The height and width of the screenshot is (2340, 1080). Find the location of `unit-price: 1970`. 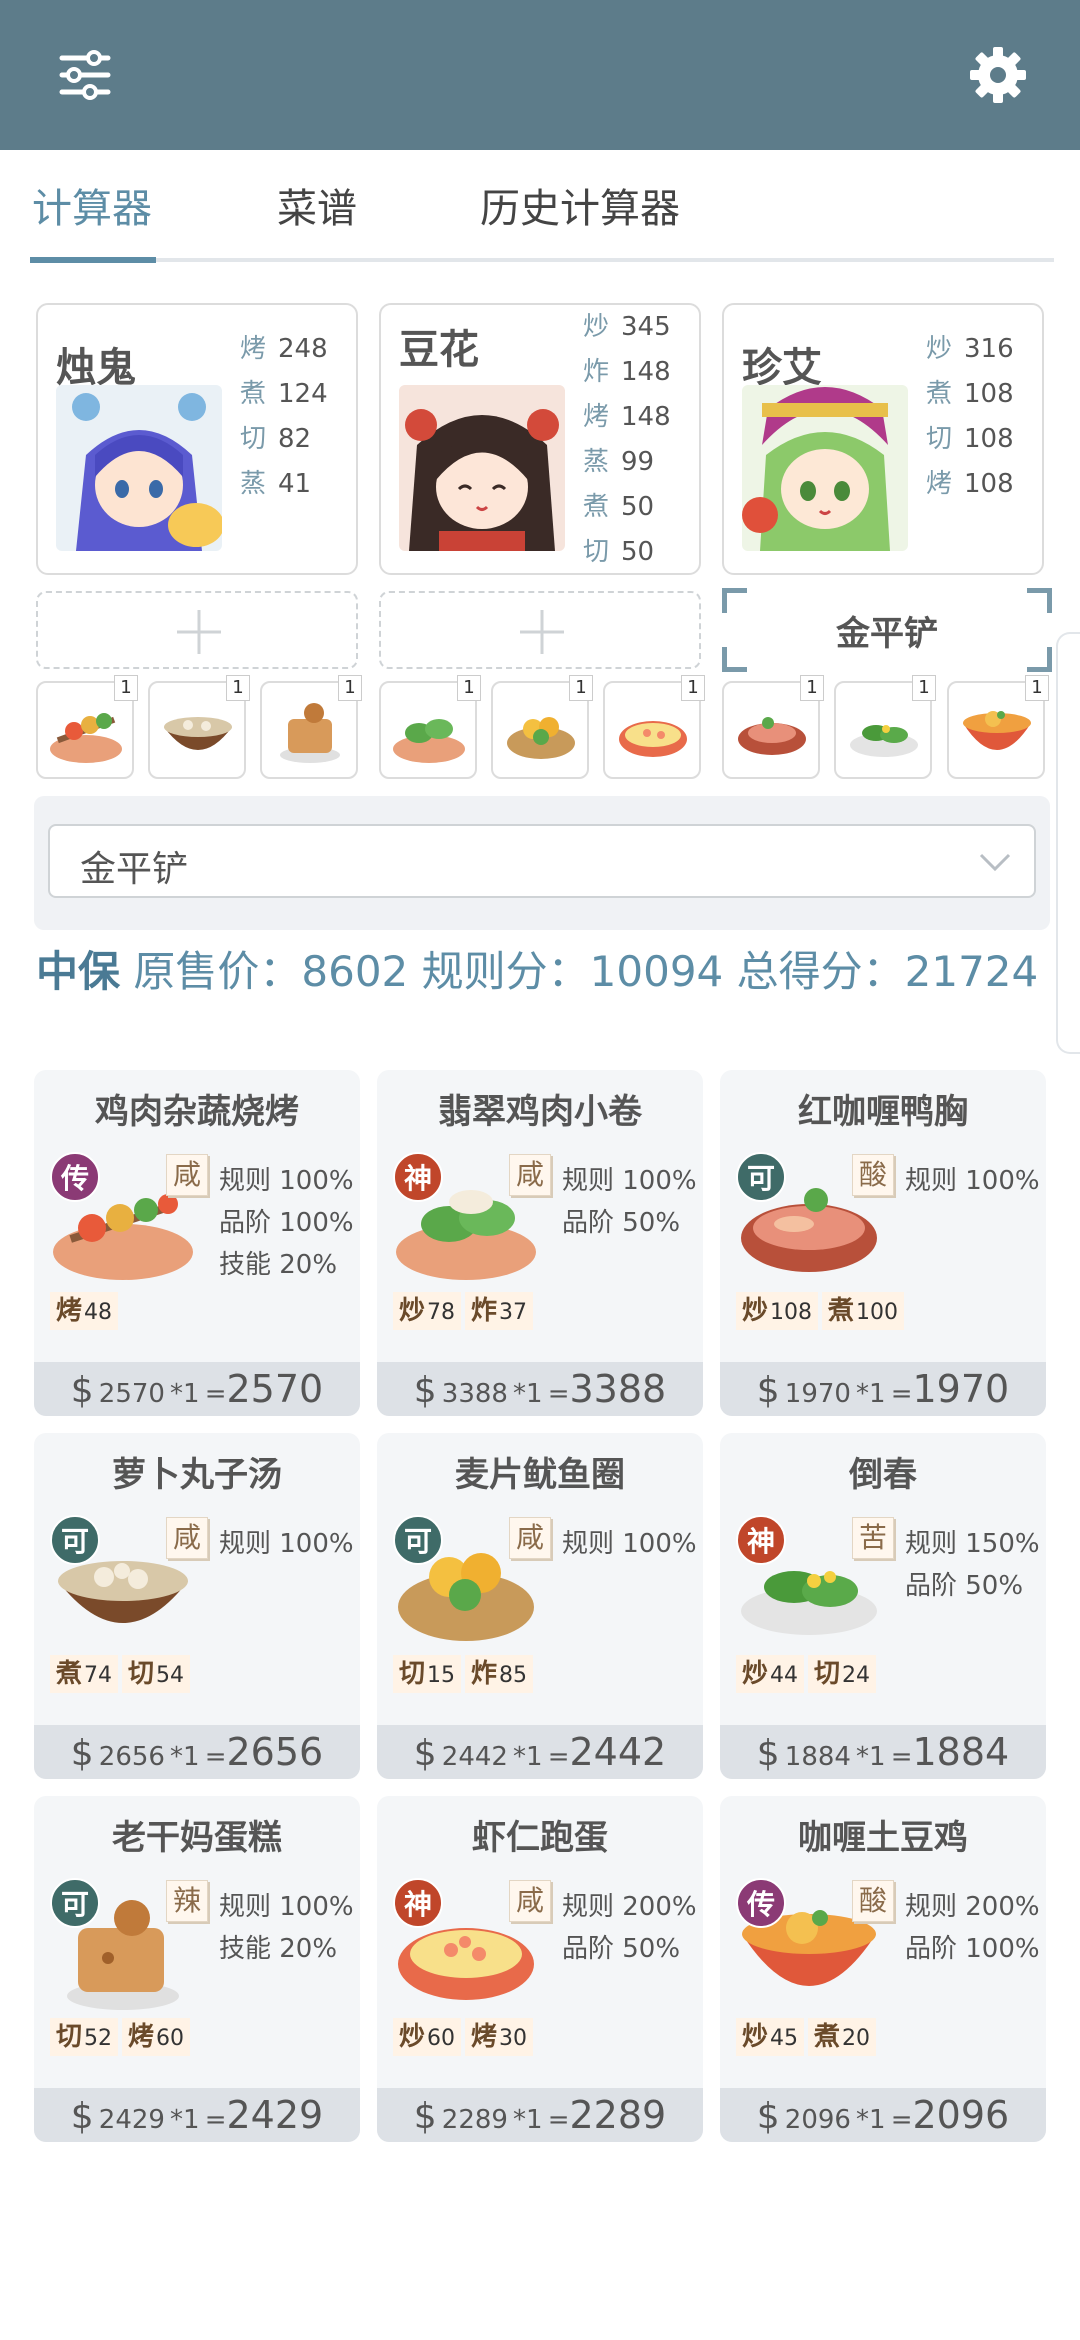

unit-price: 1970 is located at coordinates (817, 1394).